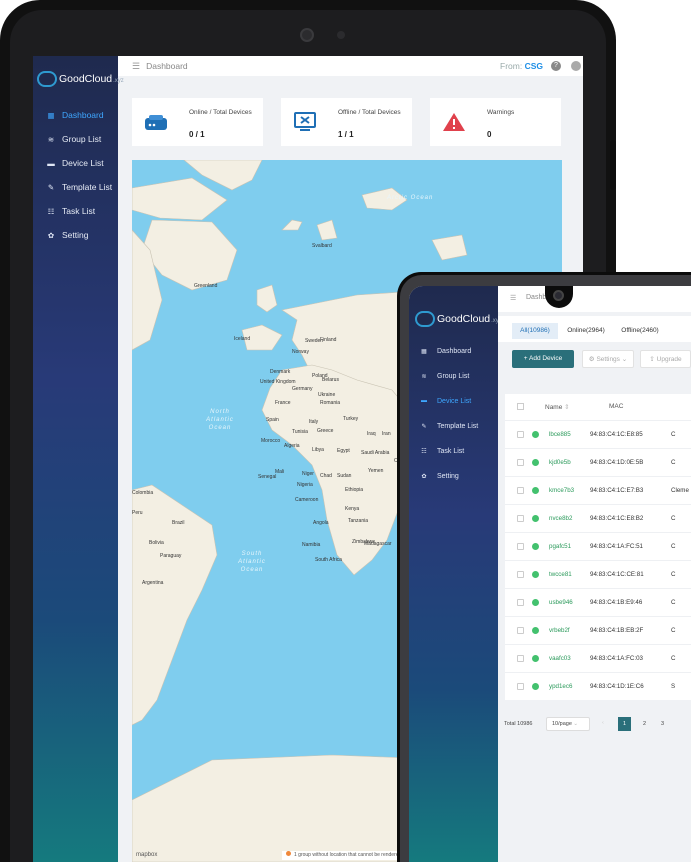 The image size is (691, 862). I want to click on device-mac: 94:83:C4:1C:CE:81, so click(617, 574).